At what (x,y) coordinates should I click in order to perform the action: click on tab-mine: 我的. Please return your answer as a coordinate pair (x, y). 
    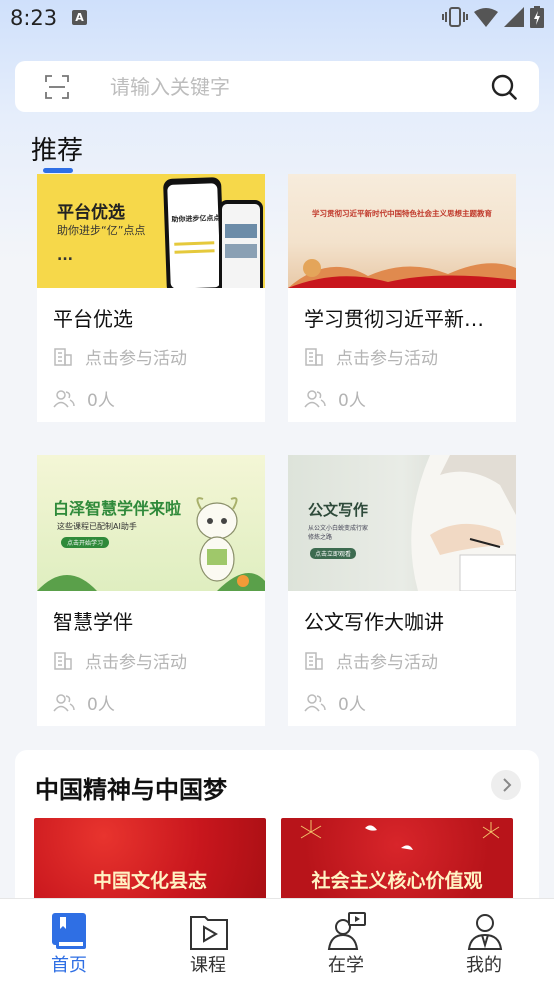
    Looking at the image, I should click on (484, 941).